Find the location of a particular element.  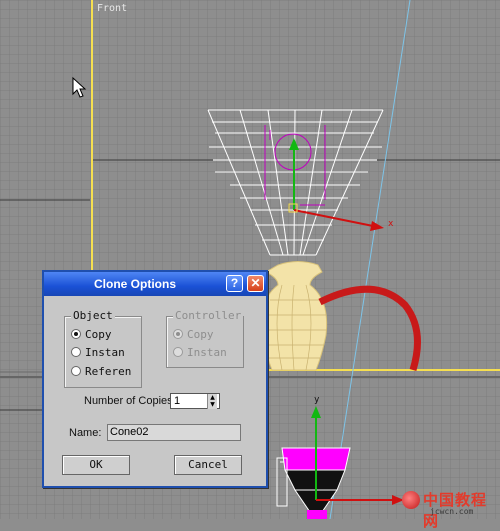

controller-group: Controller Copy Instan is located at coordinates (205, 338).